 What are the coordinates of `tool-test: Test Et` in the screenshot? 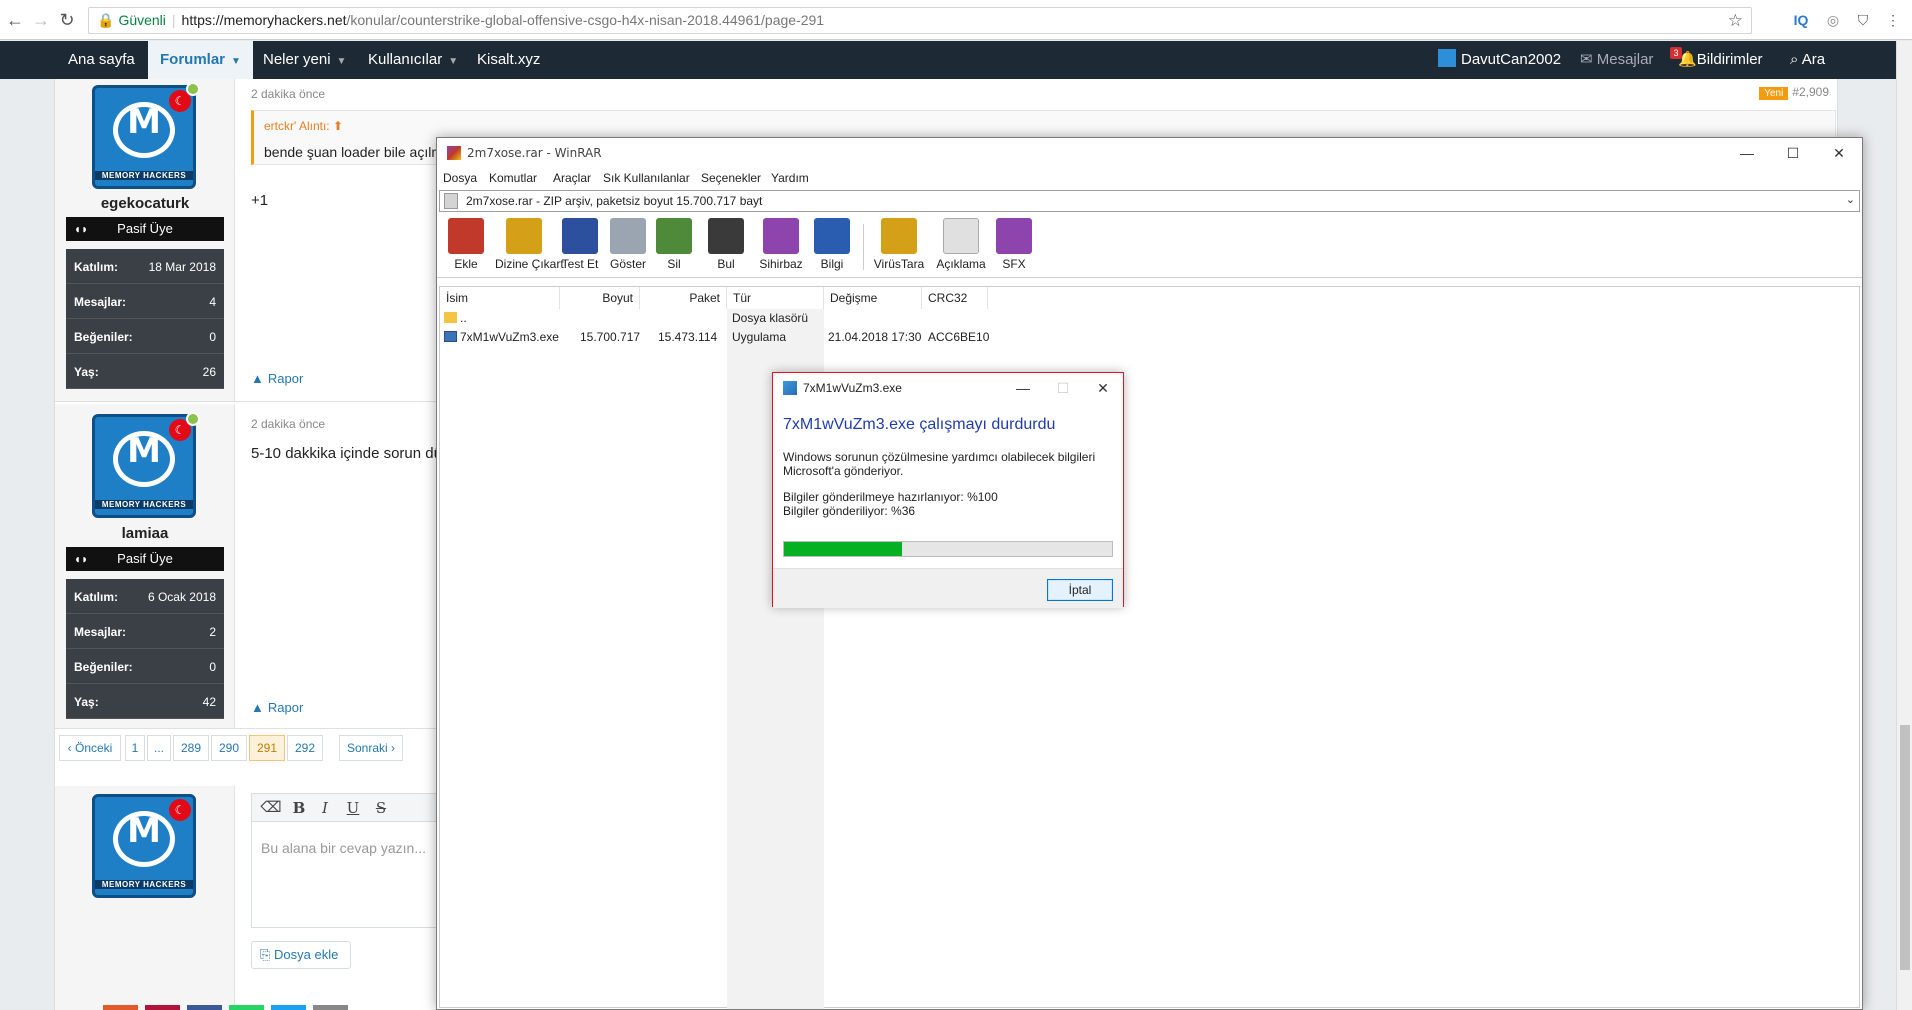 It's located at (580, 244).